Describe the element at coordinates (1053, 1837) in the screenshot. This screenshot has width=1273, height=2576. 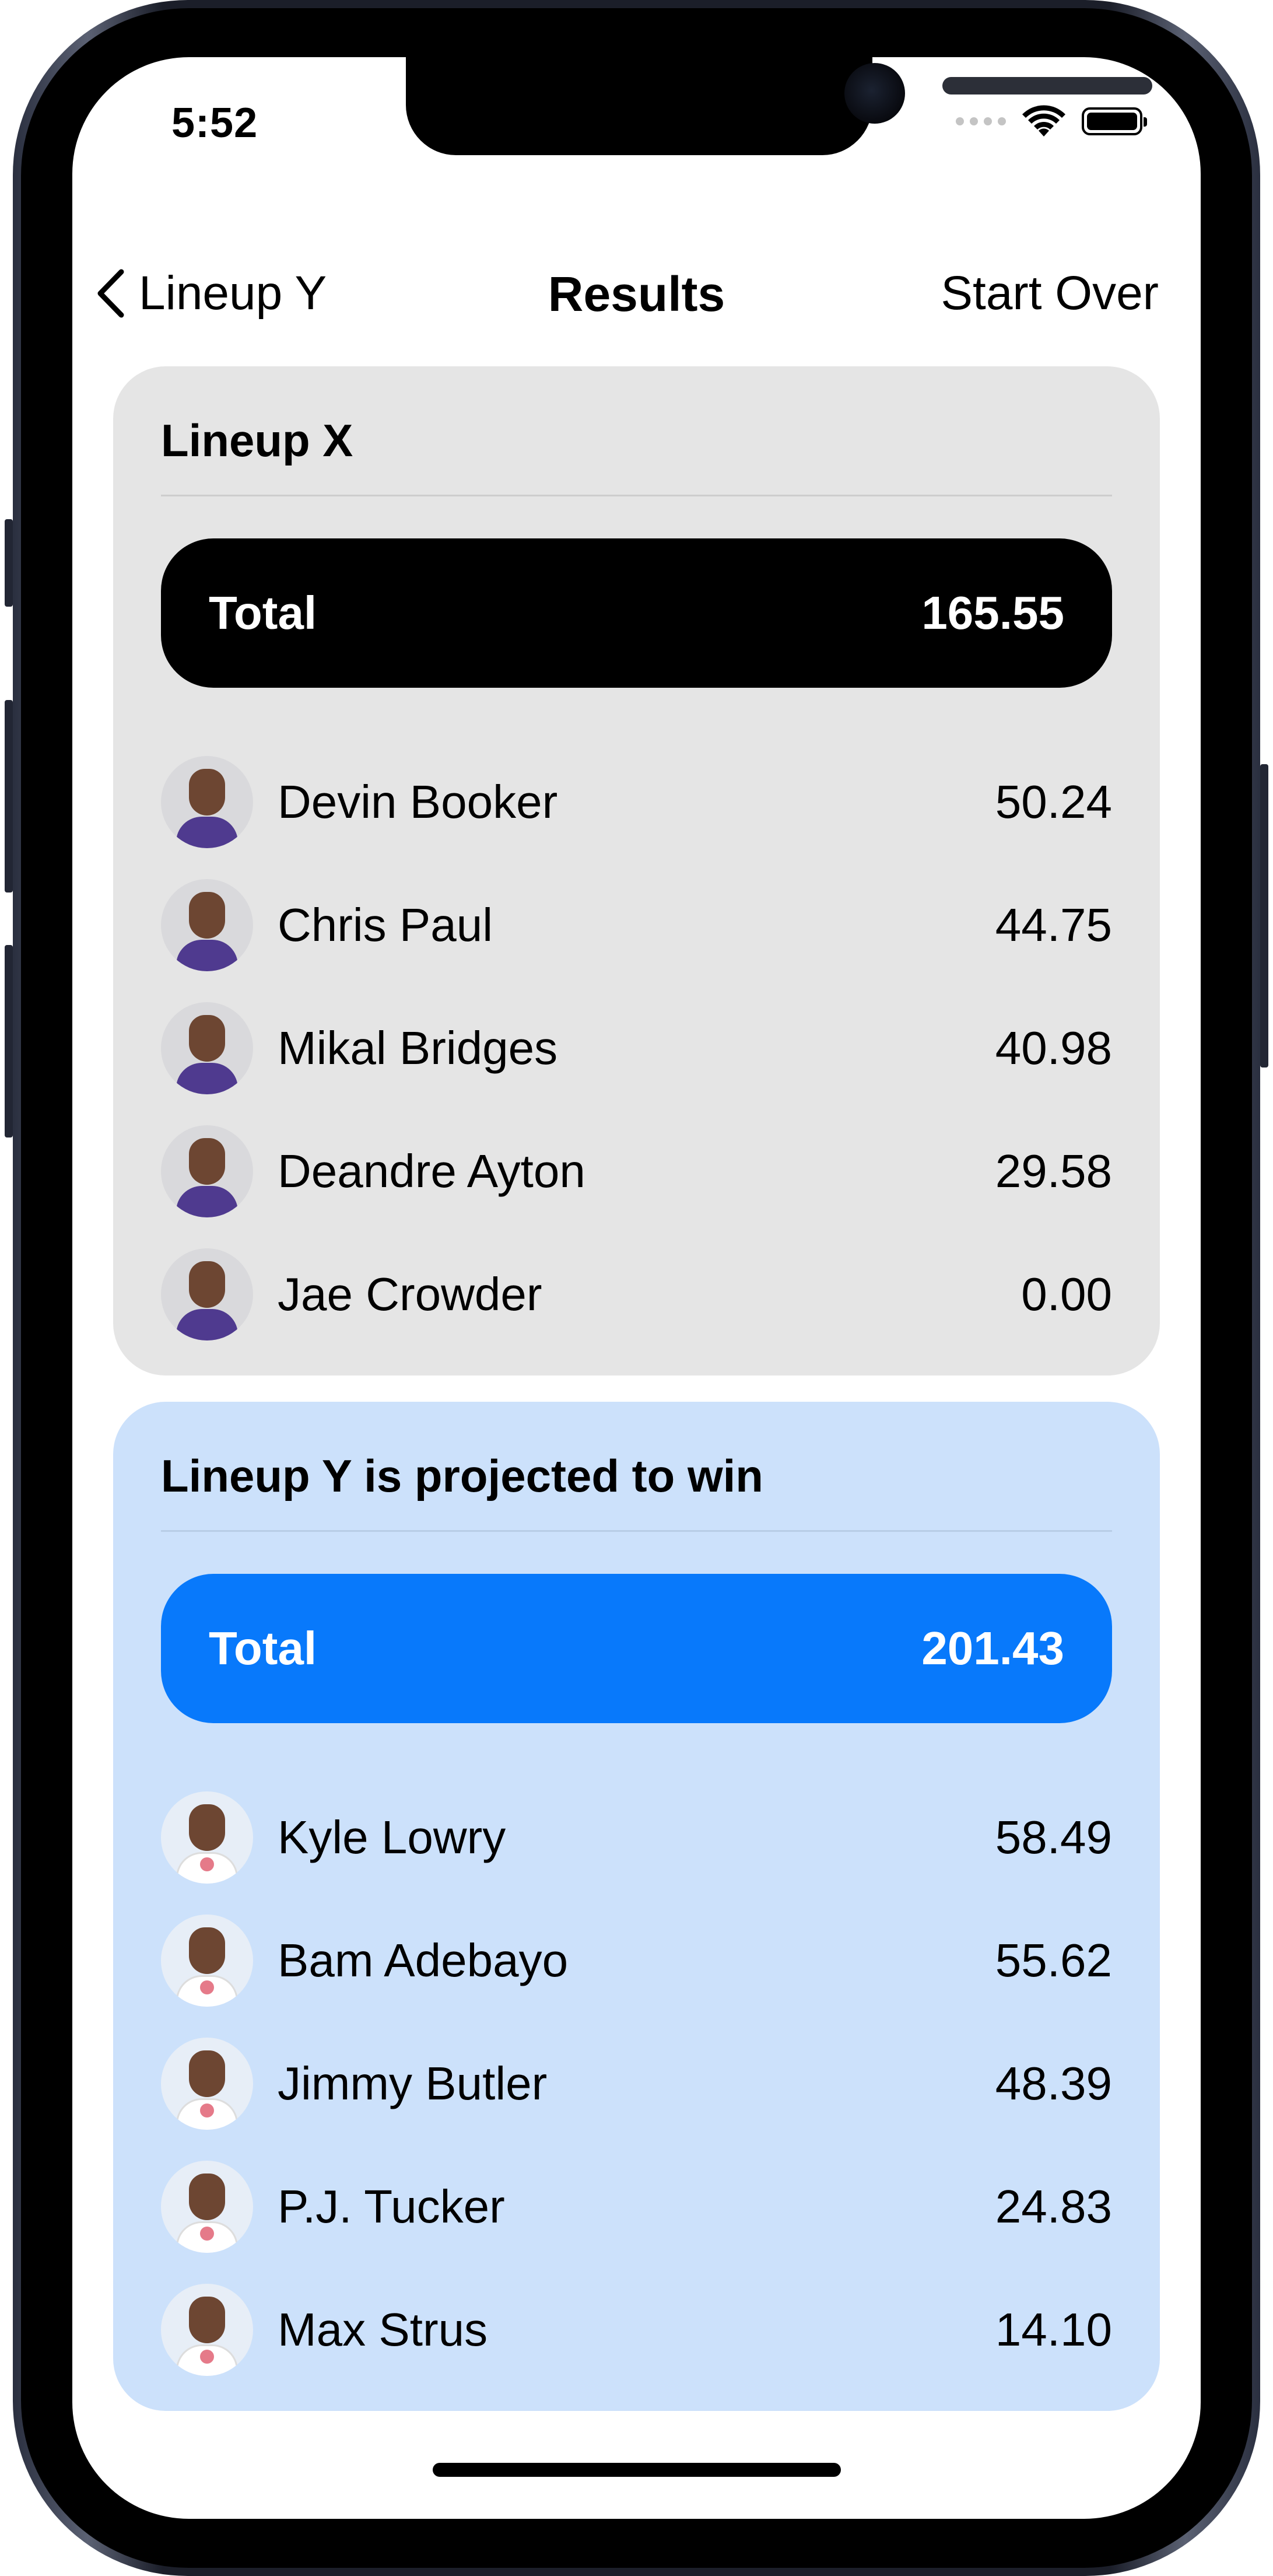
I see `player-score: 58.49` at that location.